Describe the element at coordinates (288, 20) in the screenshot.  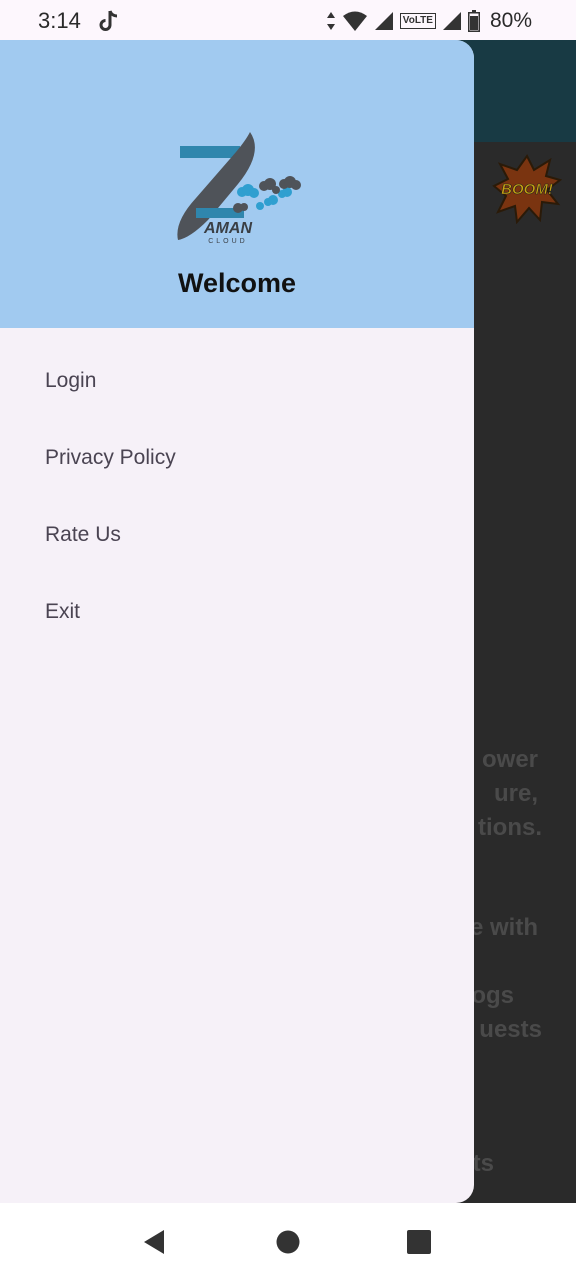
I see `status-bar: 3:14 VoLTE 80%` at that location.